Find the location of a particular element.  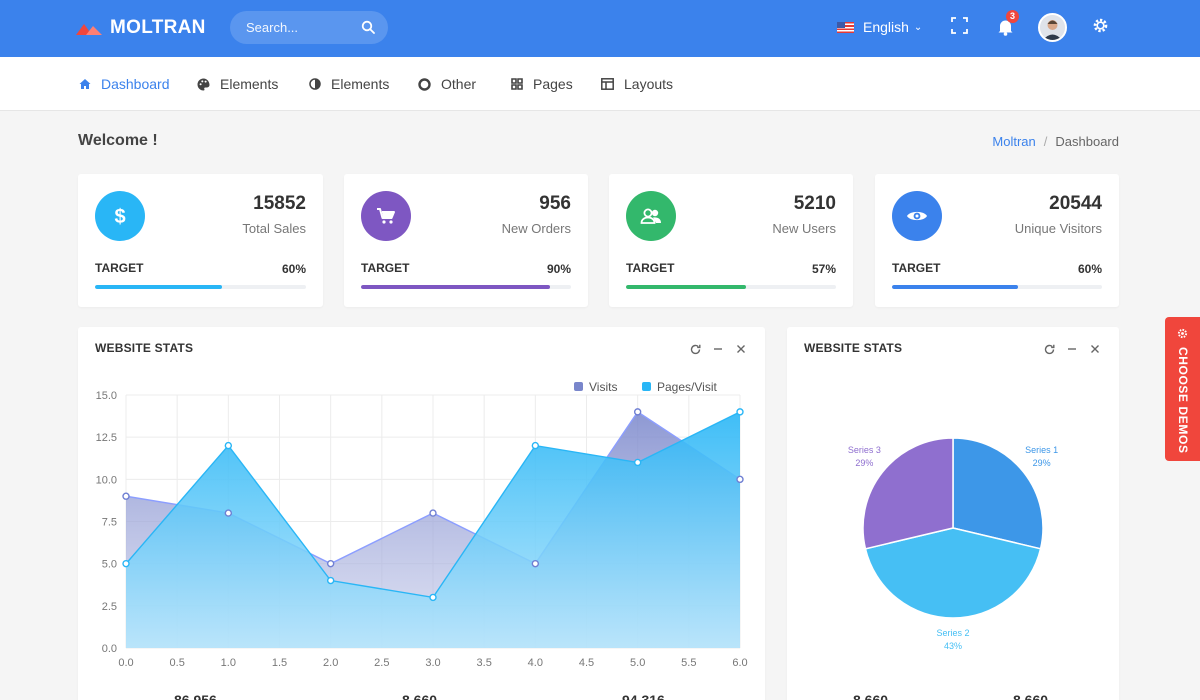

y-tick-label: 10.0 is located at coordinates (106, 480).